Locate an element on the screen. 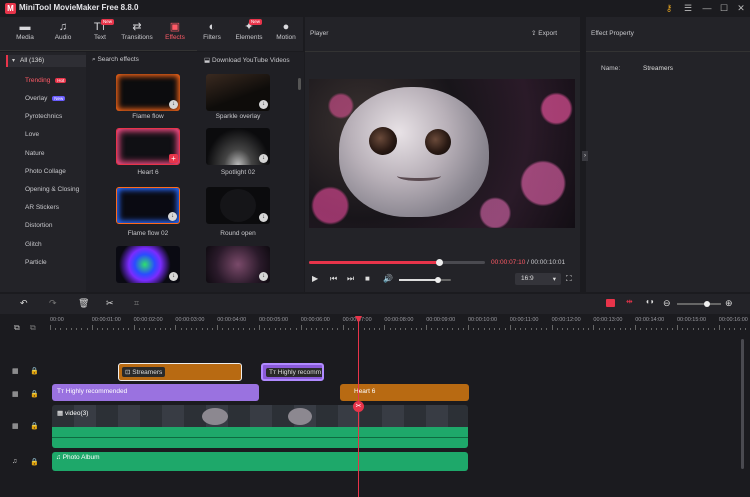 The height and width of the screenshot is (497, 750). volume-slider is located at coordinates (425, 280).